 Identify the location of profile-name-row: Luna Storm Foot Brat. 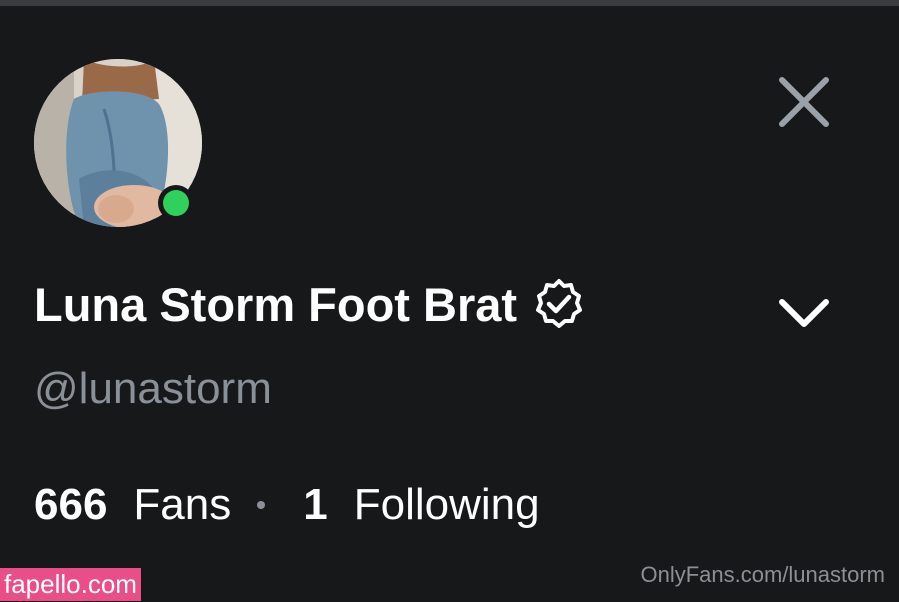
(309, 304).